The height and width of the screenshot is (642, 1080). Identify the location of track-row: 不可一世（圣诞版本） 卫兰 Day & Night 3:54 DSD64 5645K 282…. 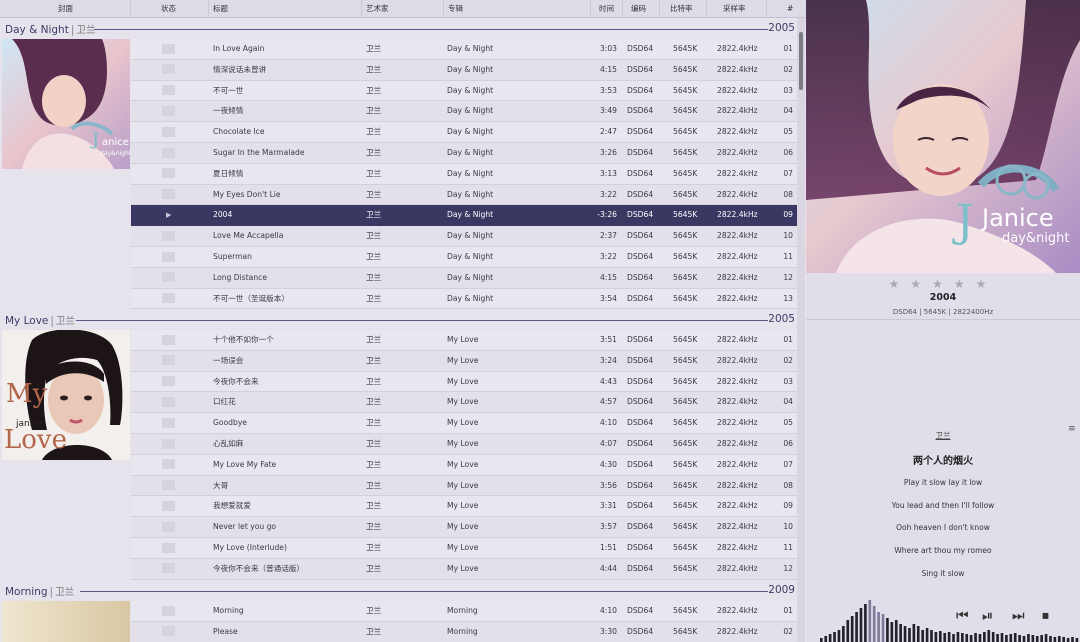
(464, 299).